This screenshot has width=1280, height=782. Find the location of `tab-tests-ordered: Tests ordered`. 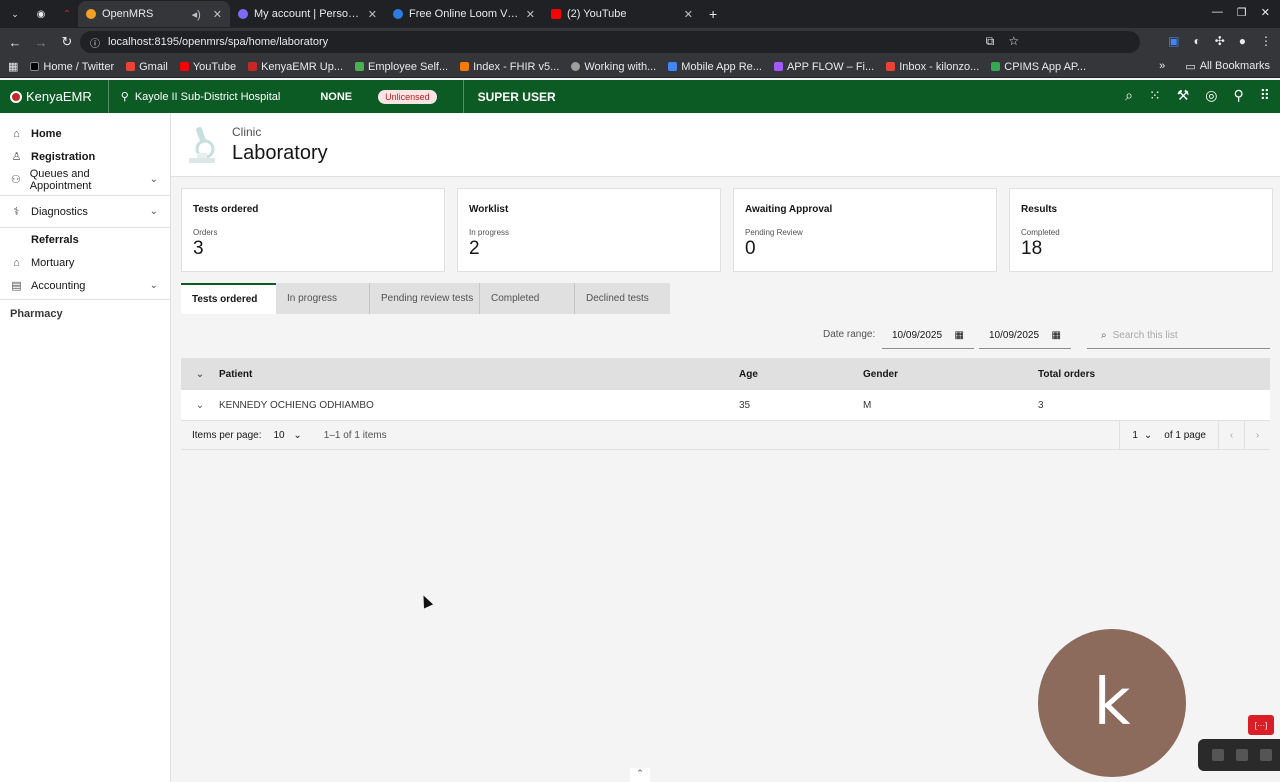

tab-tests-ordered: Tests ordered is located at coordinates (228, 298).